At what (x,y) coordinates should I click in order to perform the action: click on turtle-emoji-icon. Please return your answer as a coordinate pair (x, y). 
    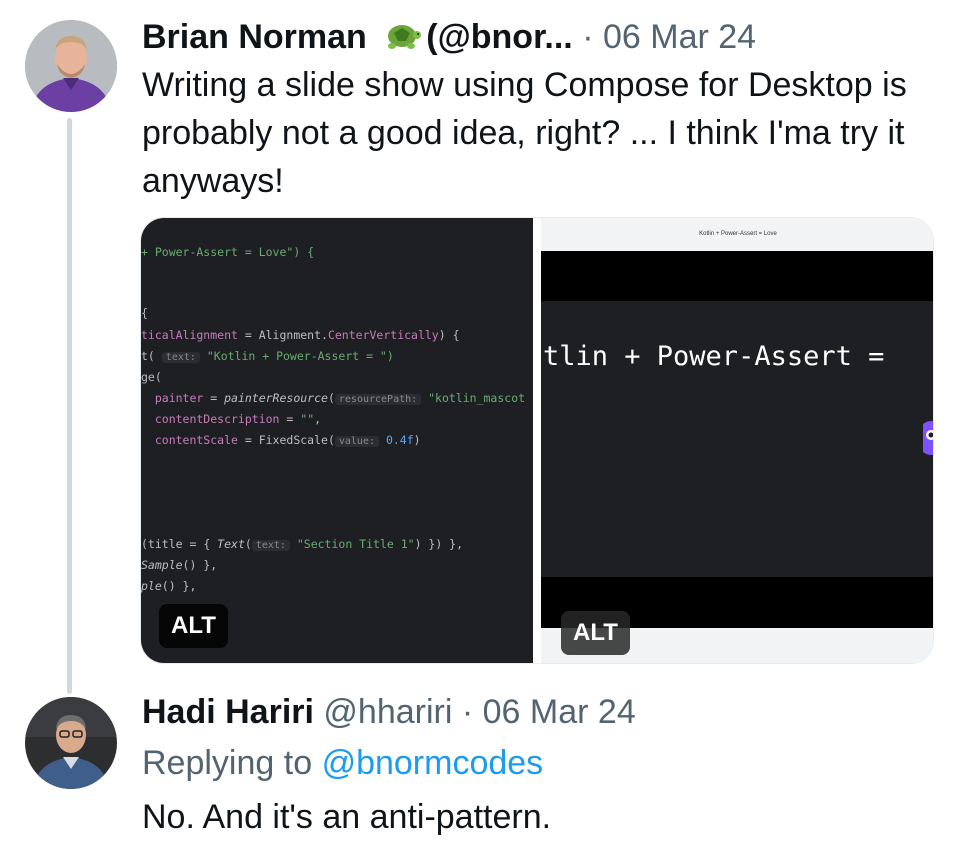
    Looking at the image, I should click on (402, 36).